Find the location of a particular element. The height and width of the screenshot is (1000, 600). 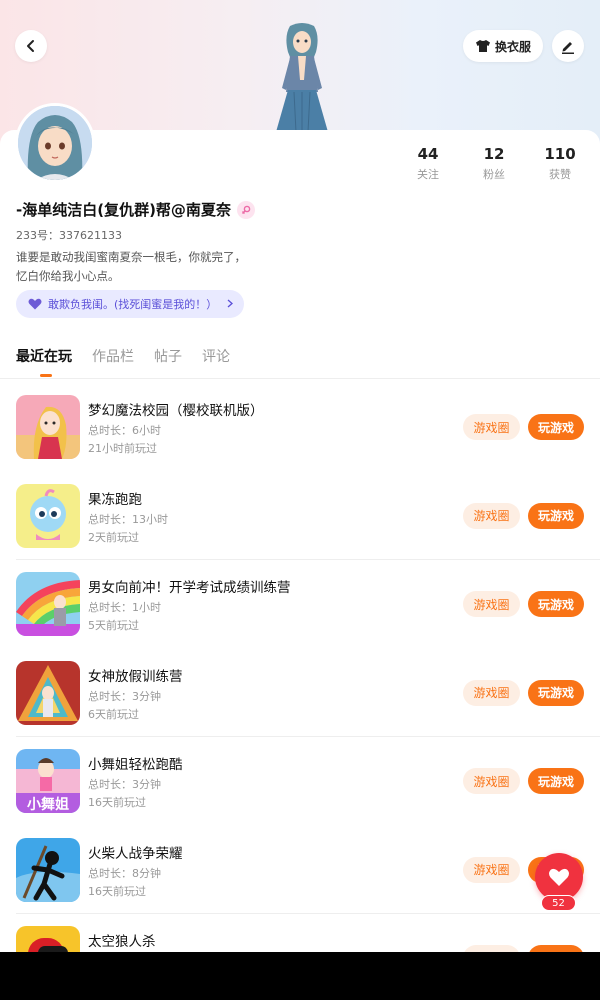

stat-value: 110 is located at coordinates (560, 154).